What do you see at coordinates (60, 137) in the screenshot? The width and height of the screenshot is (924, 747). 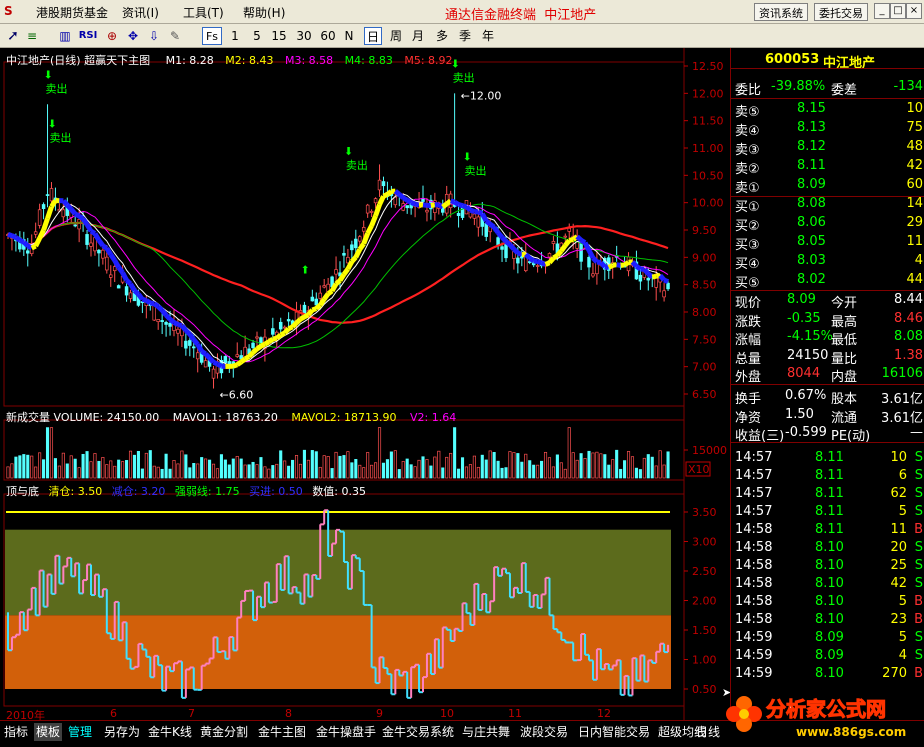 I see `sell-label: 卖出` at bounding box center [60, 137].